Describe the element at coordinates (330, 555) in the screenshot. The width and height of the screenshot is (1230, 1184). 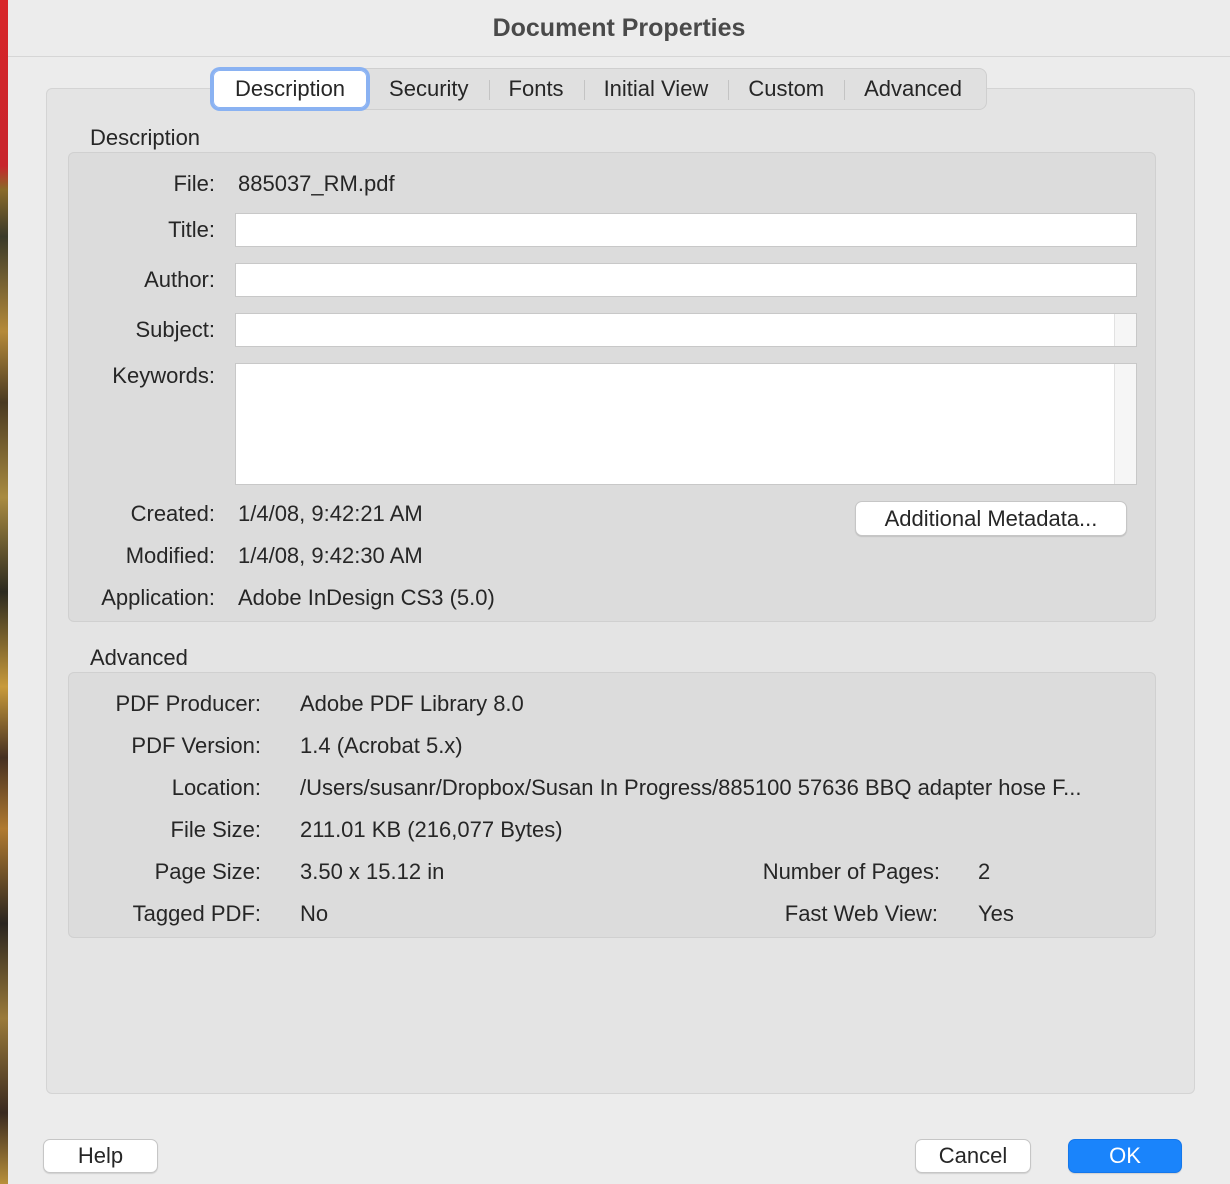
I see `modified-value: 1/4/08, 9:42:30 AM` at that location.